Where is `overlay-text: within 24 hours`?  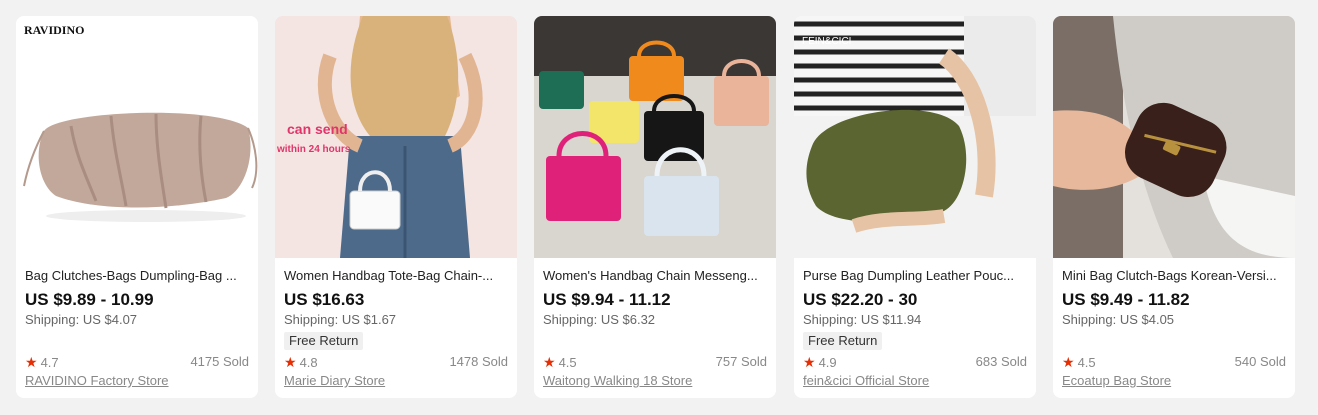
overlay-text: within 24 hours is located at coordinates (313, 149).